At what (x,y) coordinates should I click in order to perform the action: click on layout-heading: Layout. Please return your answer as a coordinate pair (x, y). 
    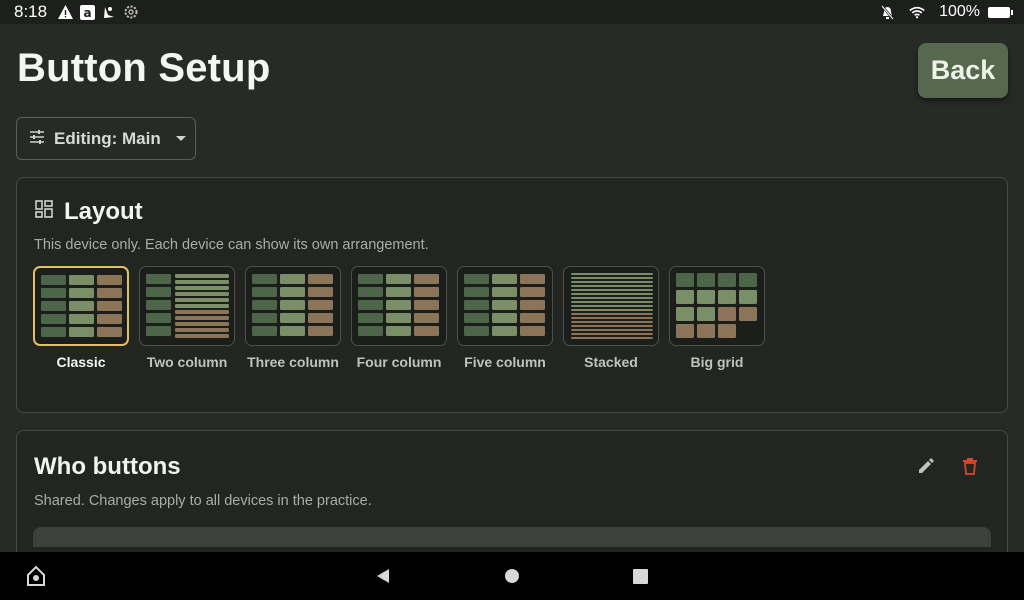
    Looking at the image, I should click on (88, 212).